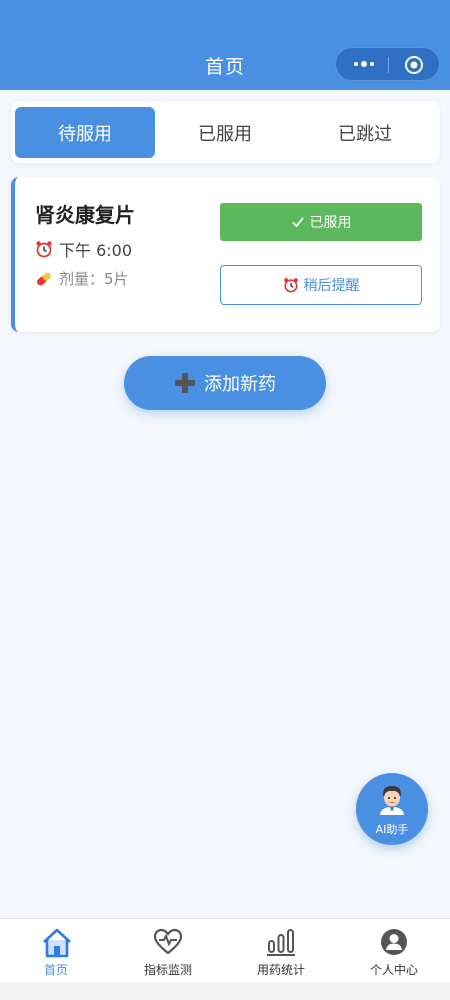 Image resolution: width=450 pixels, height=1000 pixels. I want to click on bottom-navigation: 首页 指标监测 用药统计 个人中心, so click(225, 950).